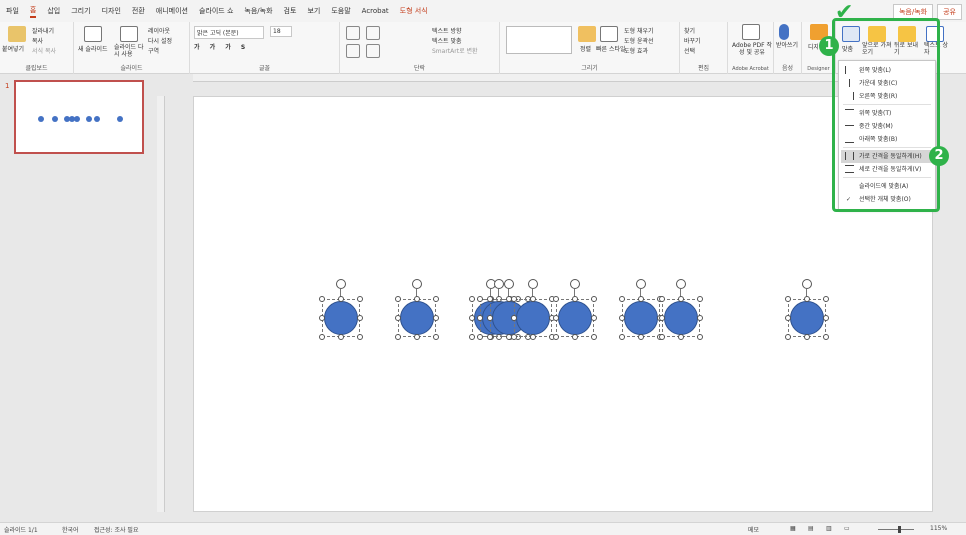  Describe the element at coordinates (689, 50) in the screenshot. I see `select-button: 선택` at that location.